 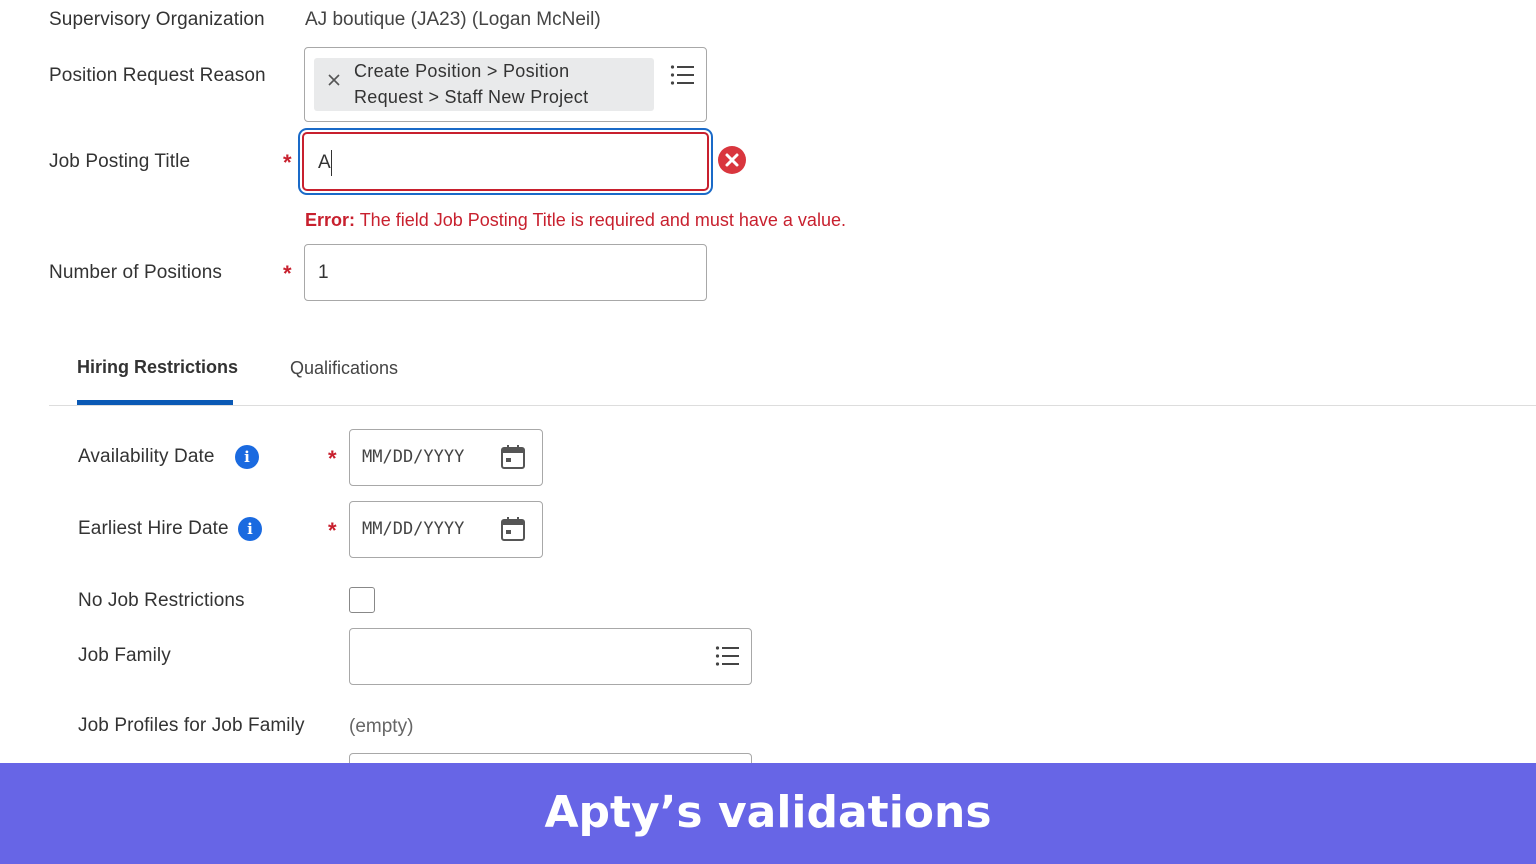 What do you see at coordinates (550, 656) in the screenshot?
I see `job-family-prompt` at bounding box center [550, 656].